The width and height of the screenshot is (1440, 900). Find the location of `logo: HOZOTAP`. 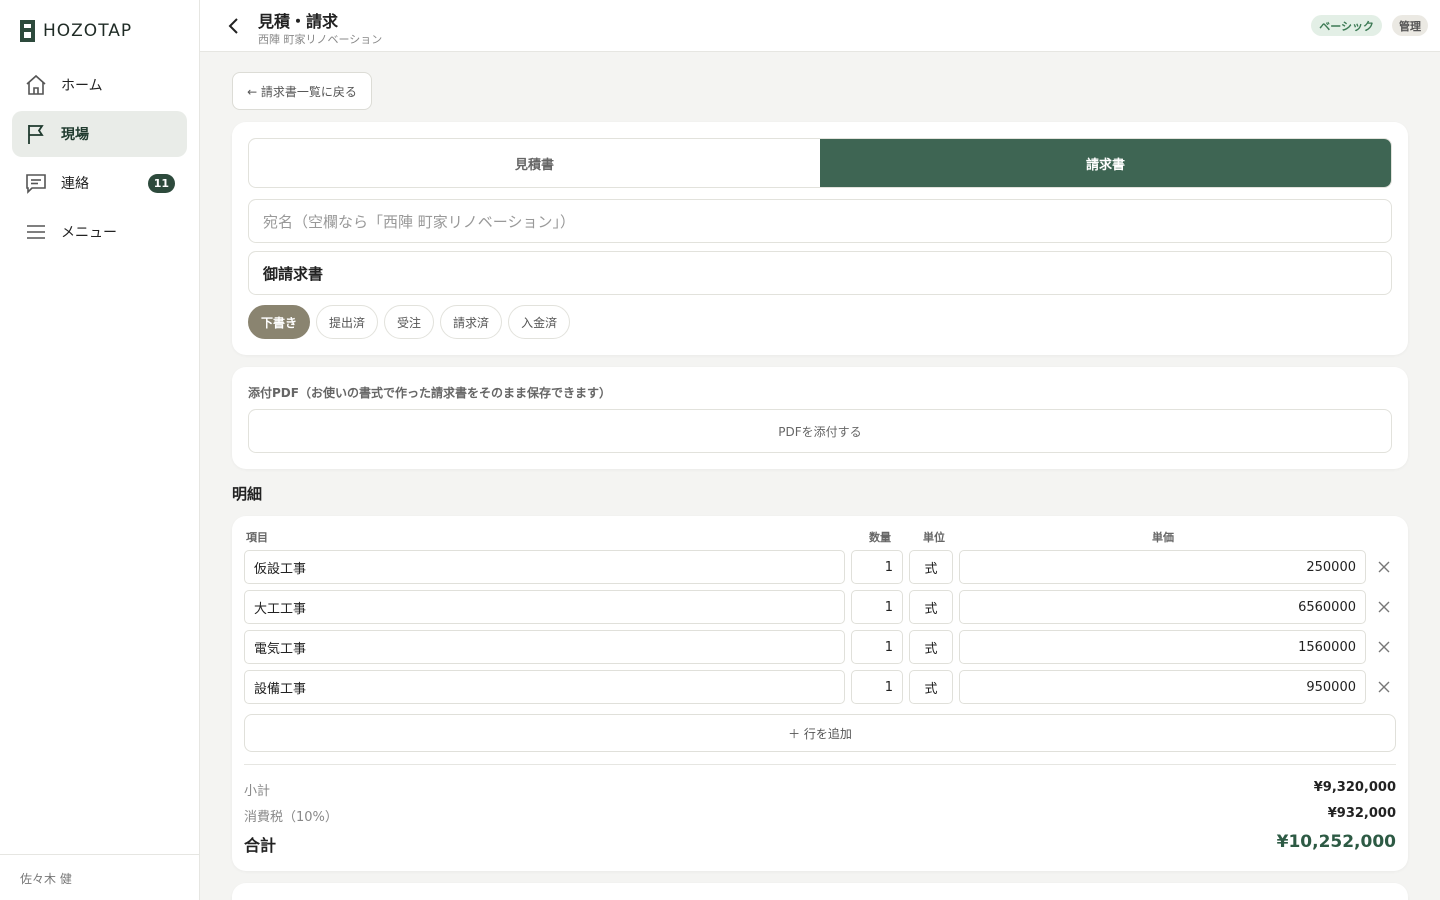

logo: HOZOTAP is located at coordinates (76, 31).